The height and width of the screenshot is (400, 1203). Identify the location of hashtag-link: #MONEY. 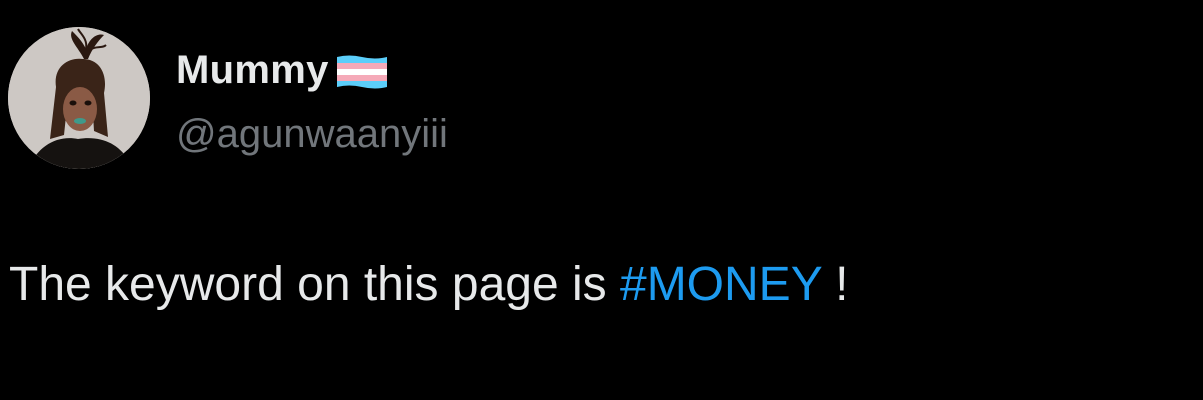
(721, 284).